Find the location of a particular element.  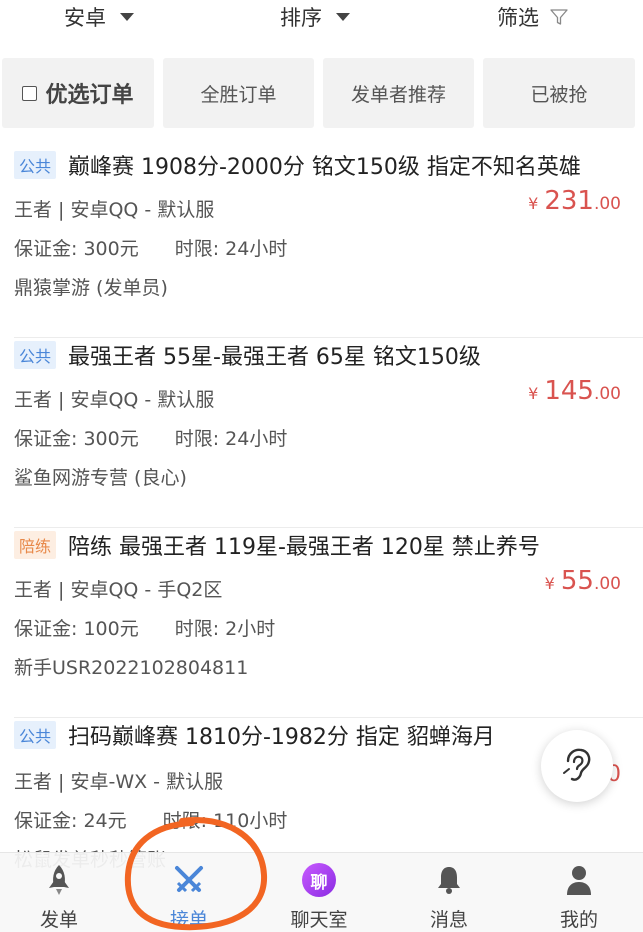

nav-label: 接单 is located at coordinates (188, 920).